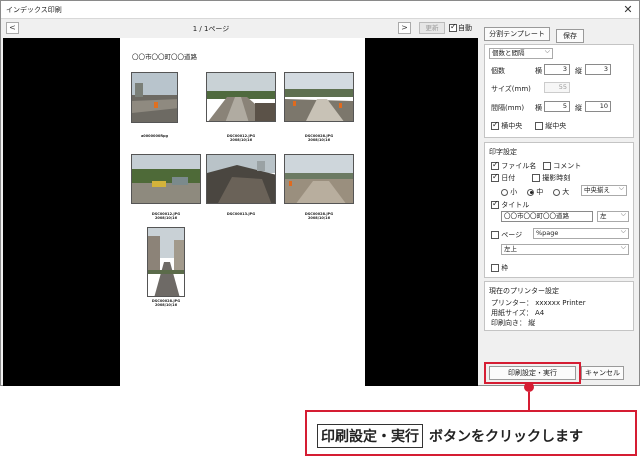 Image resolution: width=640 pixels, height=461 pixels. Describe the element at coordinates (556, 178) in the screenshot. I see `shoot-time-text: 撮影時刻` at that location.